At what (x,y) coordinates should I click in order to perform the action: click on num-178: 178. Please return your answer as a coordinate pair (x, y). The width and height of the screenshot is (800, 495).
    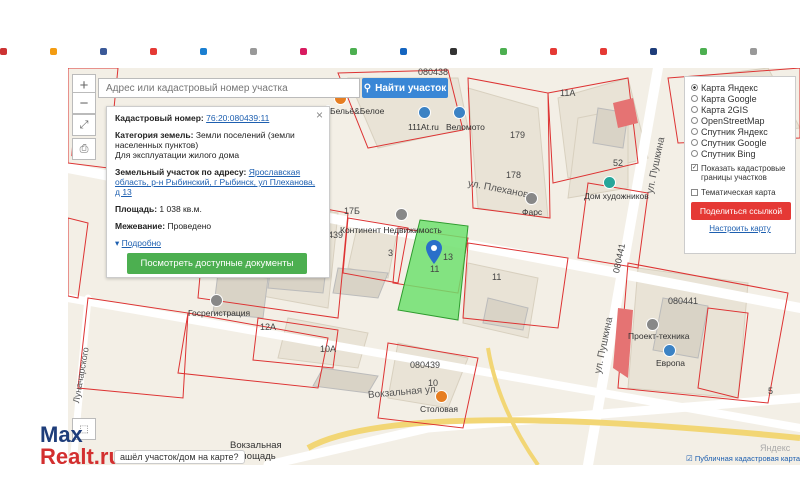
    Looking at the image, I should click on (514, 175).